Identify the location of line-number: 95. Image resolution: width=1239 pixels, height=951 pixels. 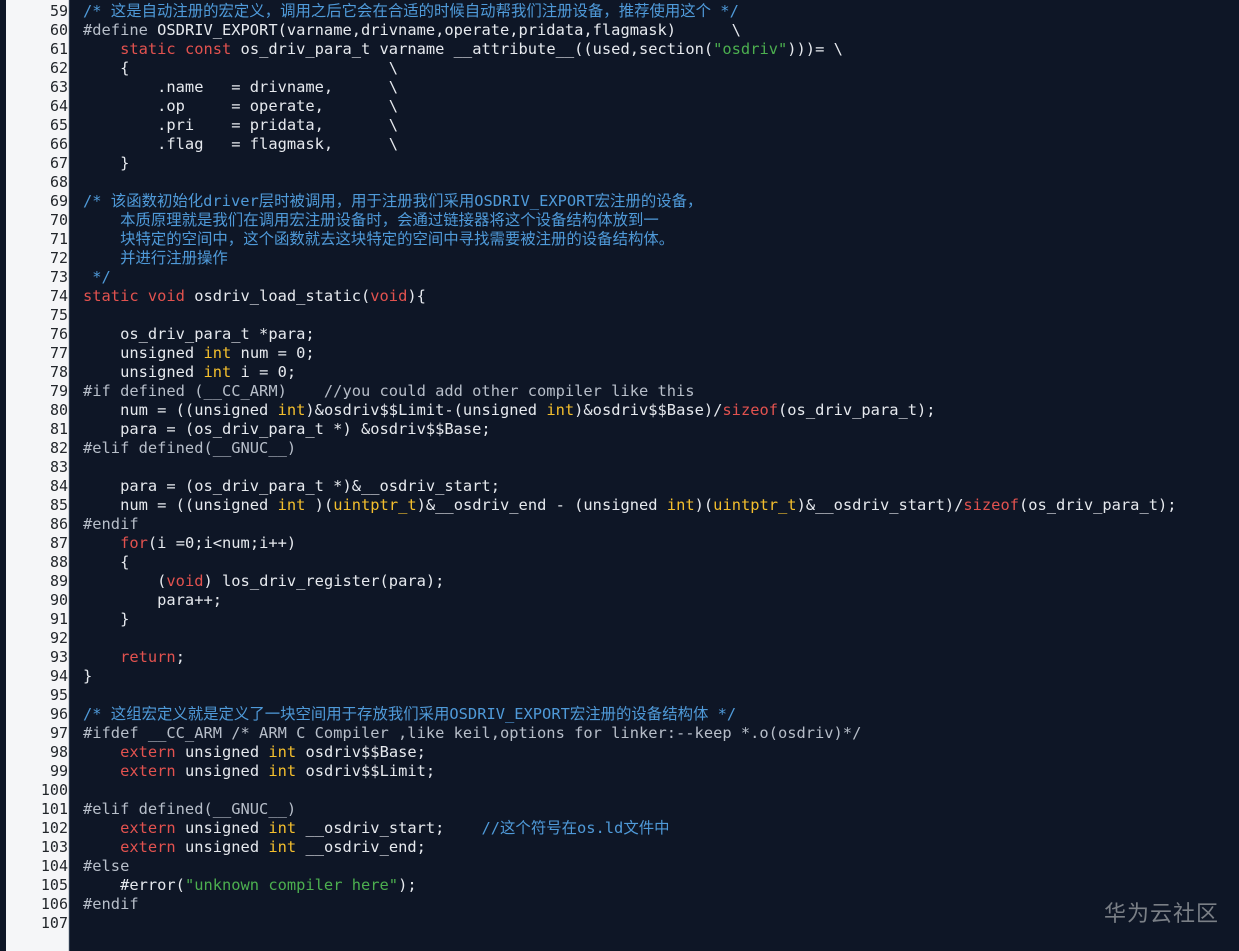
(58, 695).